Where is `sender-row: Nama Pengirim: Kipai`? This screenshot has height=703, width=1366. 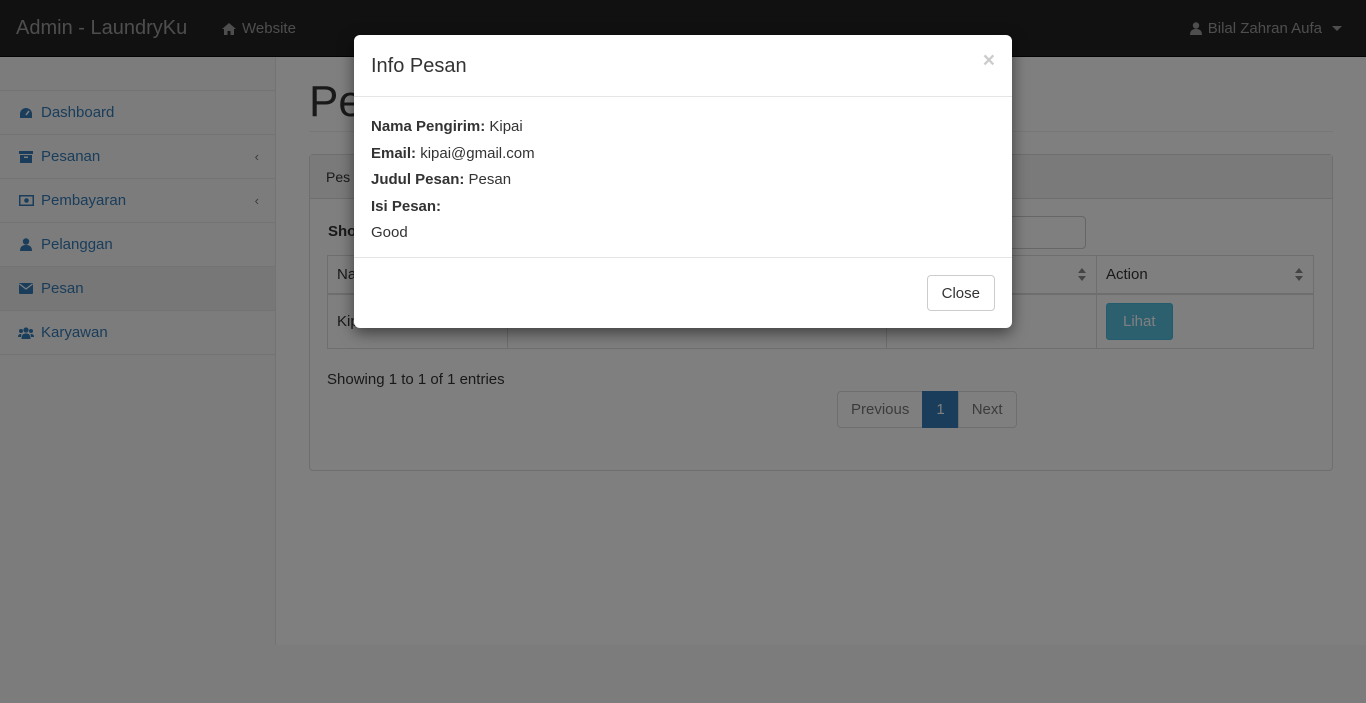 sender-row: Nama Pengirim: Kipai is located at coordinates (683, 127).